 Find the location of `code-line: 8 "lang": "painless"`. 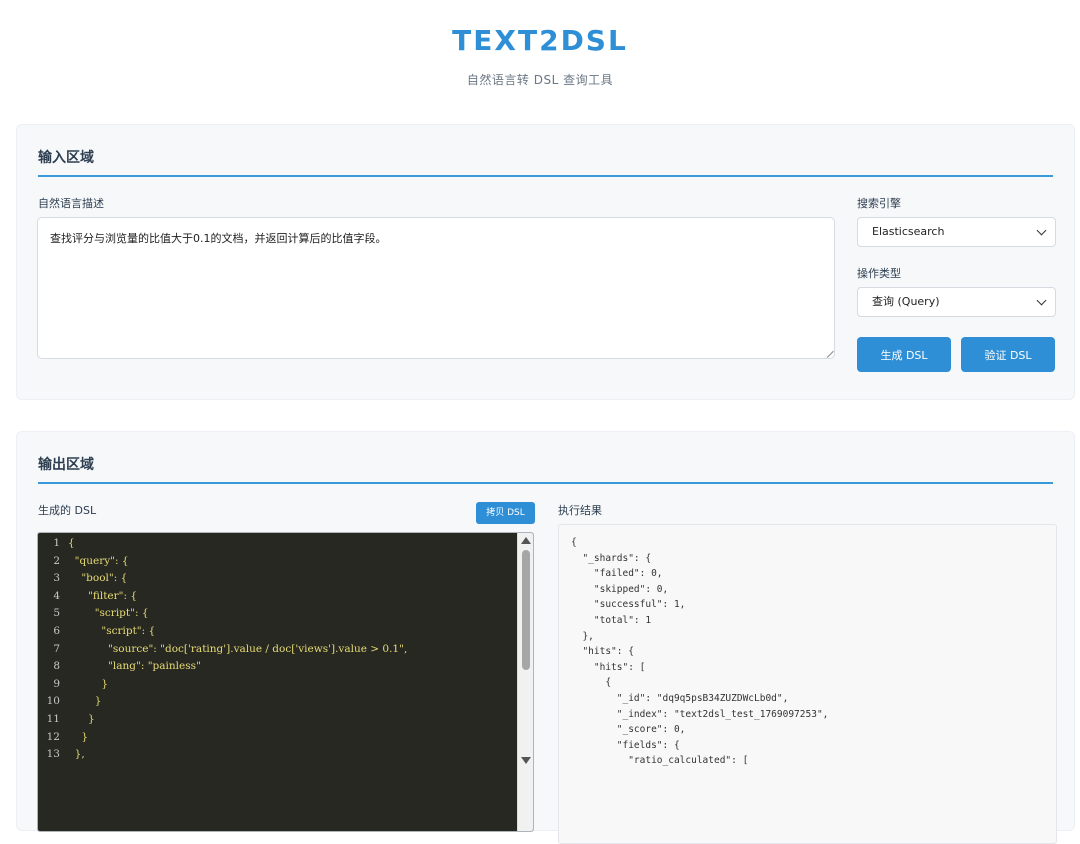

code-line: 8 "lang": "painless" is located at coordinates (285, 667).